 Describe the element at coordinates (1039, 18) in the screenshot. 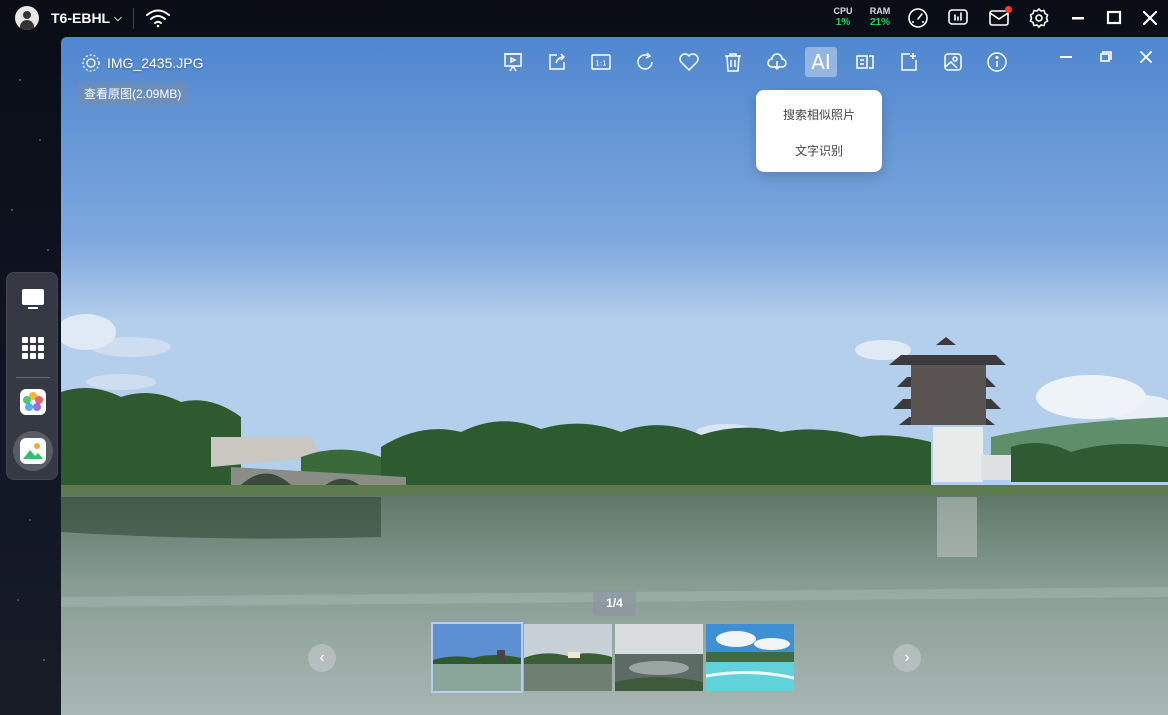

I see `gear-icon` at that location.